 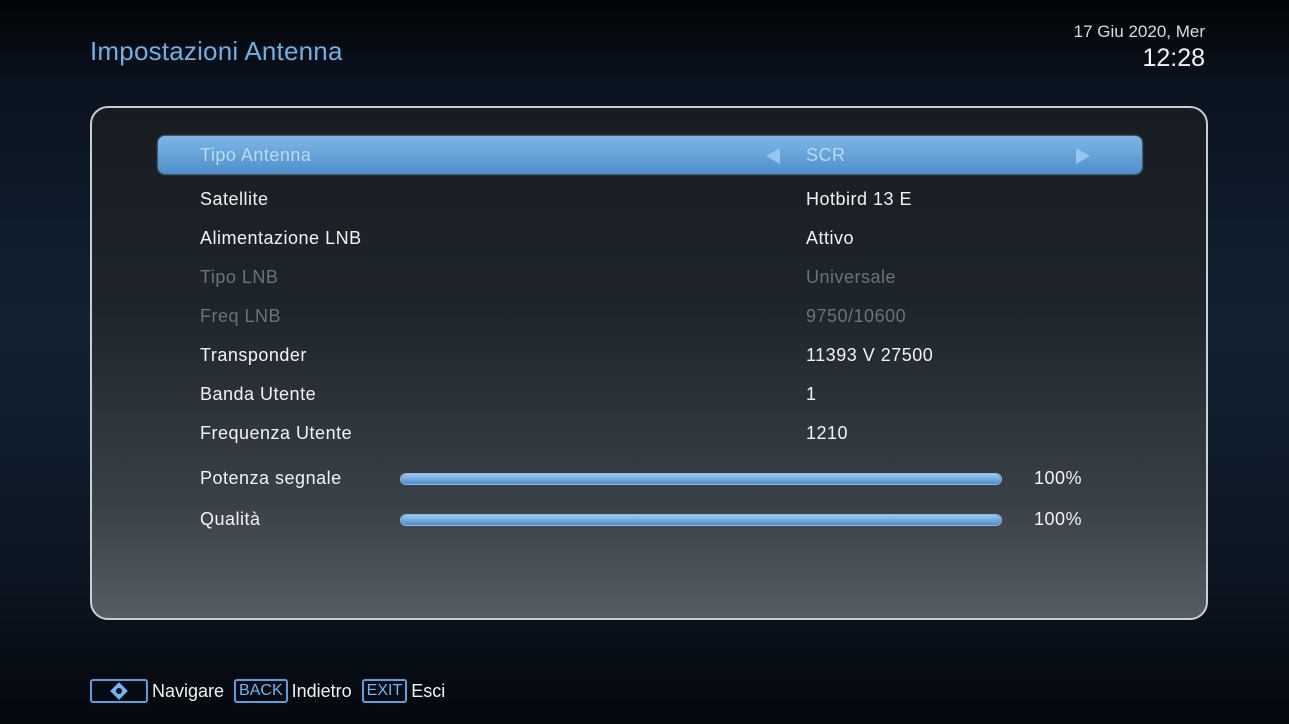 I want to click on setting-value: Universale, so click(x=851, y=277).